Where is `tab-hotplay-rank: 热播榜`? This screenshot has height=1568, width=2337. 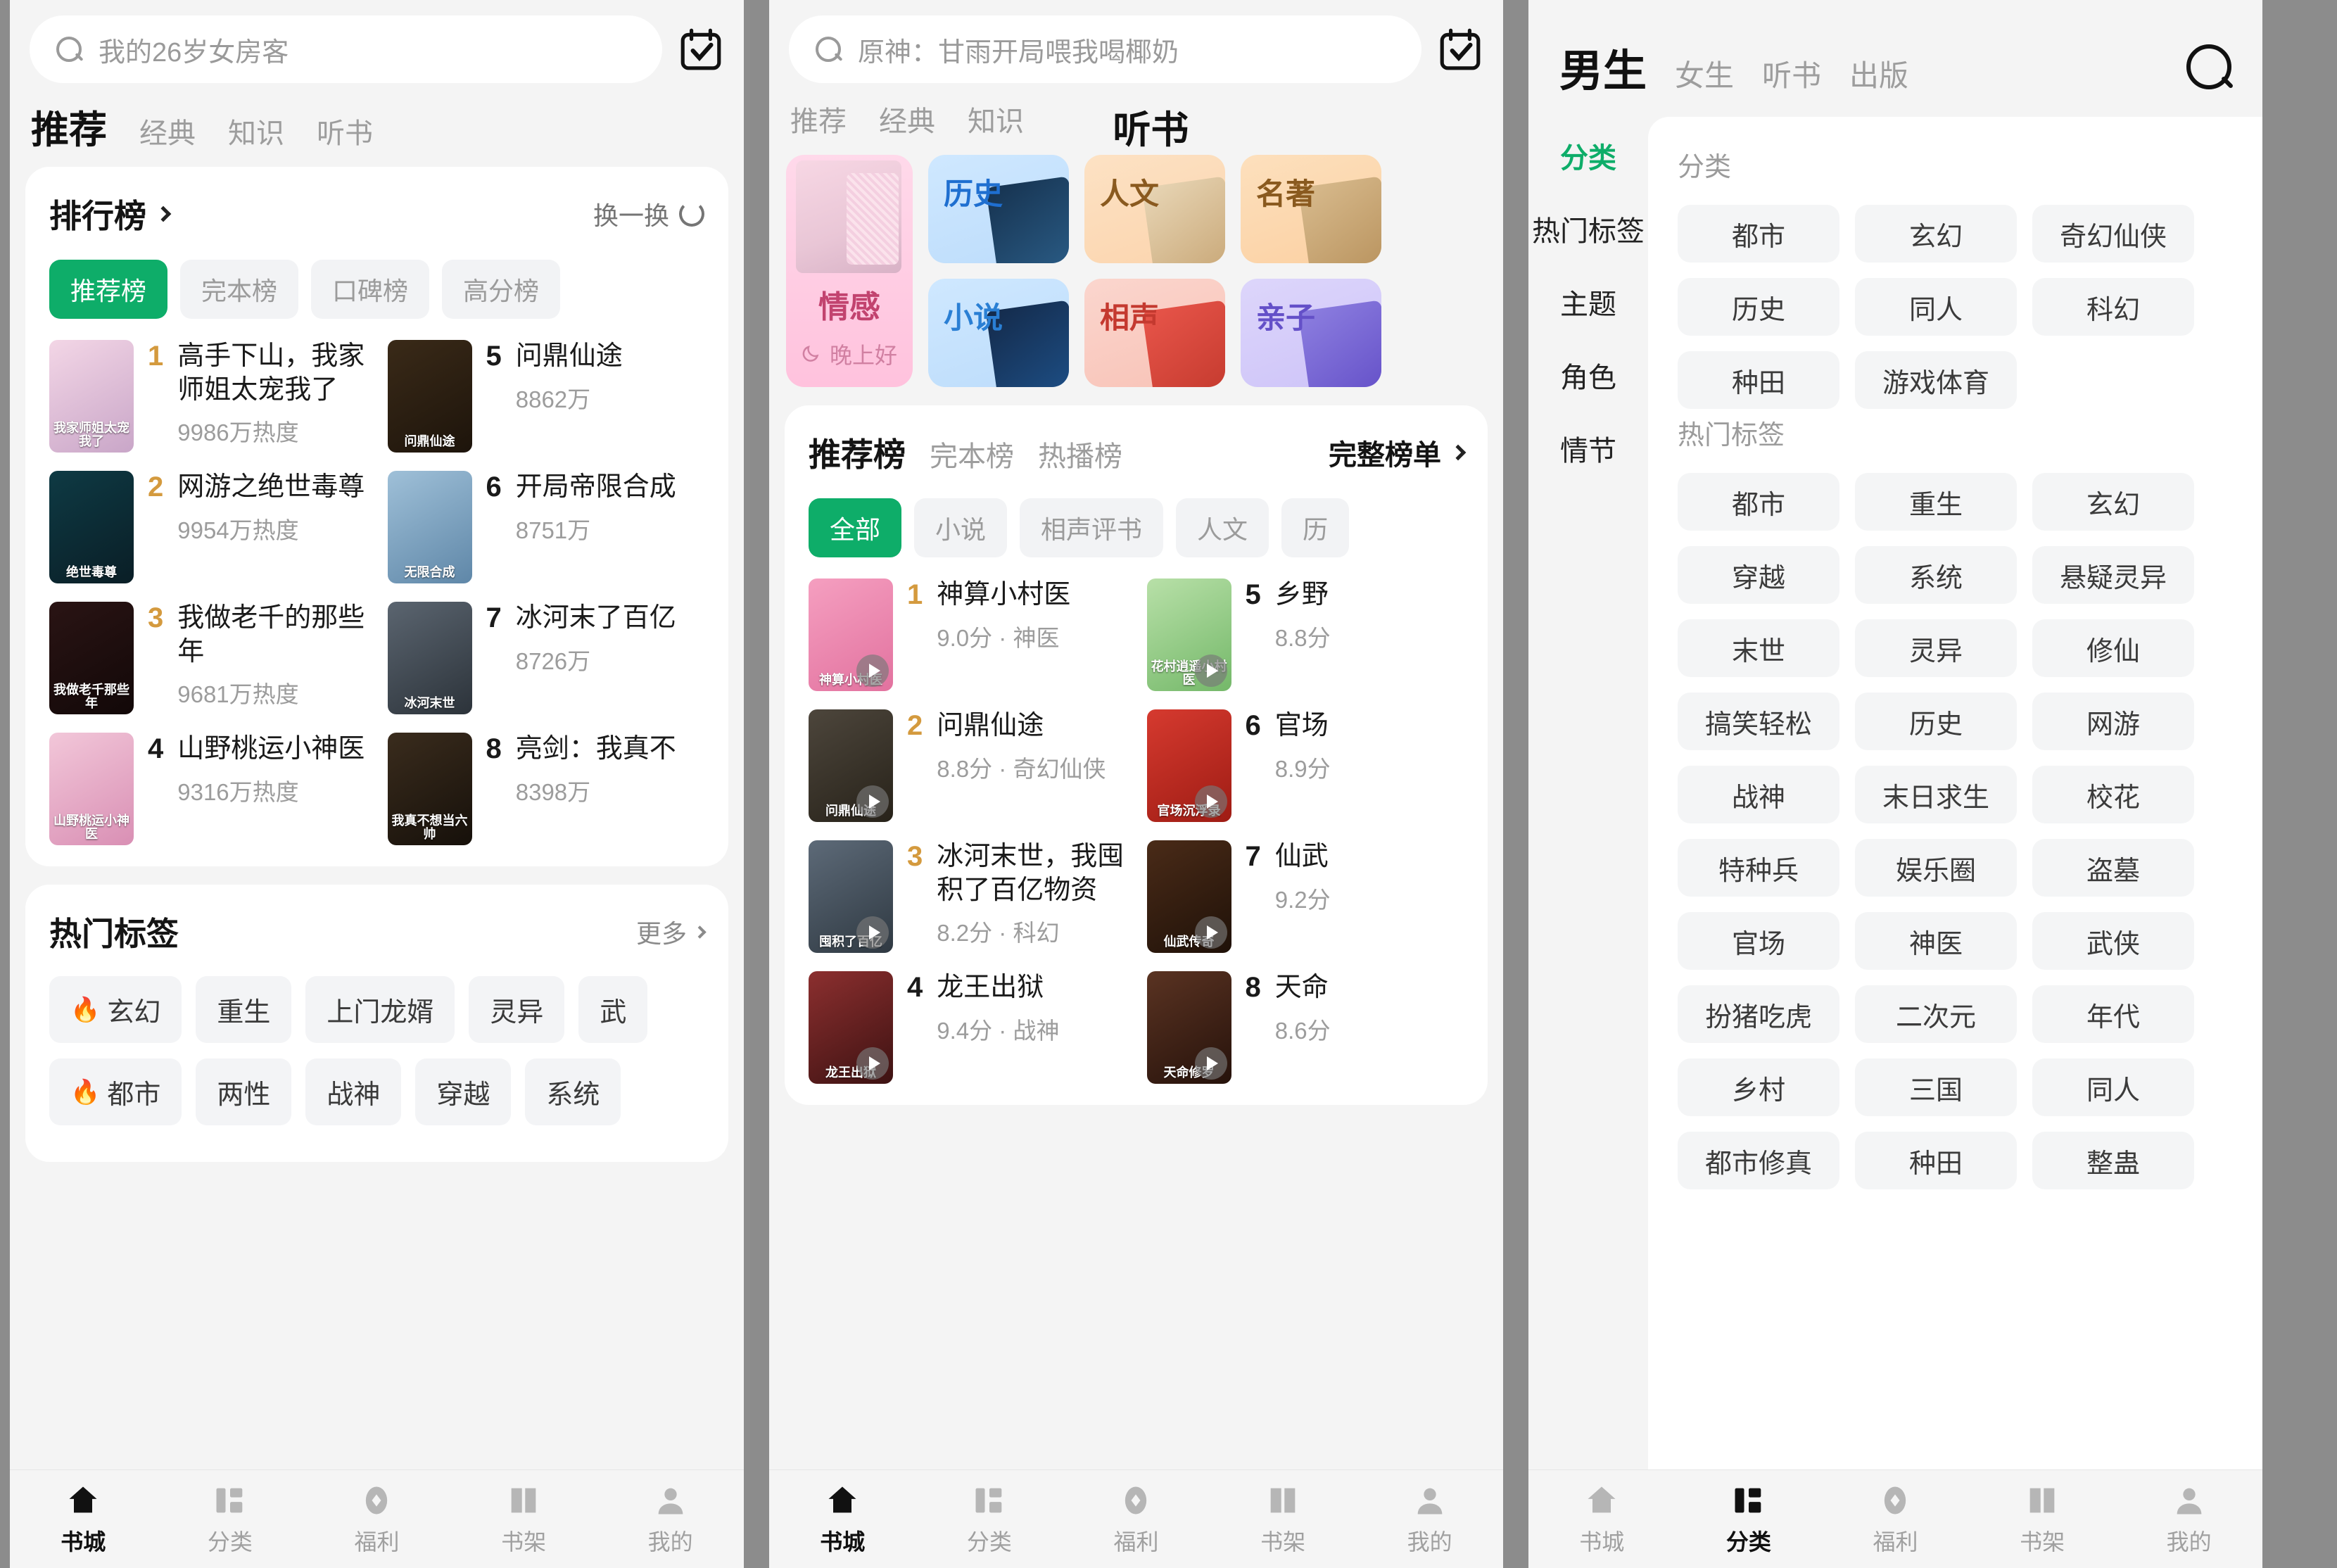 tab-hotplay-rank: 热播榜 is located at coordinates (1080, 454).